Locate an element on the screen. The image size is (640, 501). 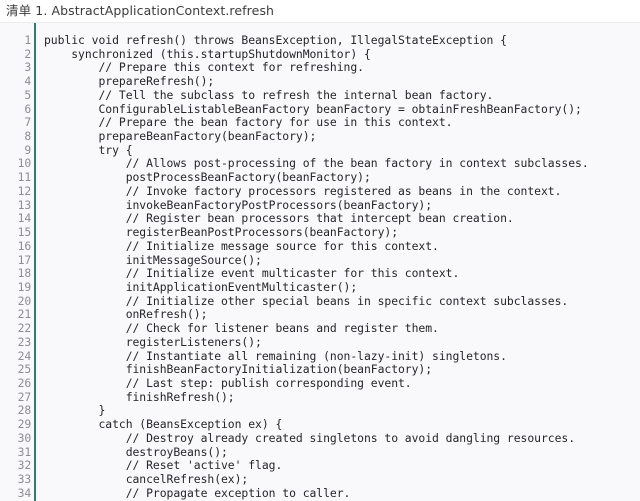
line-number: 18 is located at coordinates (24, 273).